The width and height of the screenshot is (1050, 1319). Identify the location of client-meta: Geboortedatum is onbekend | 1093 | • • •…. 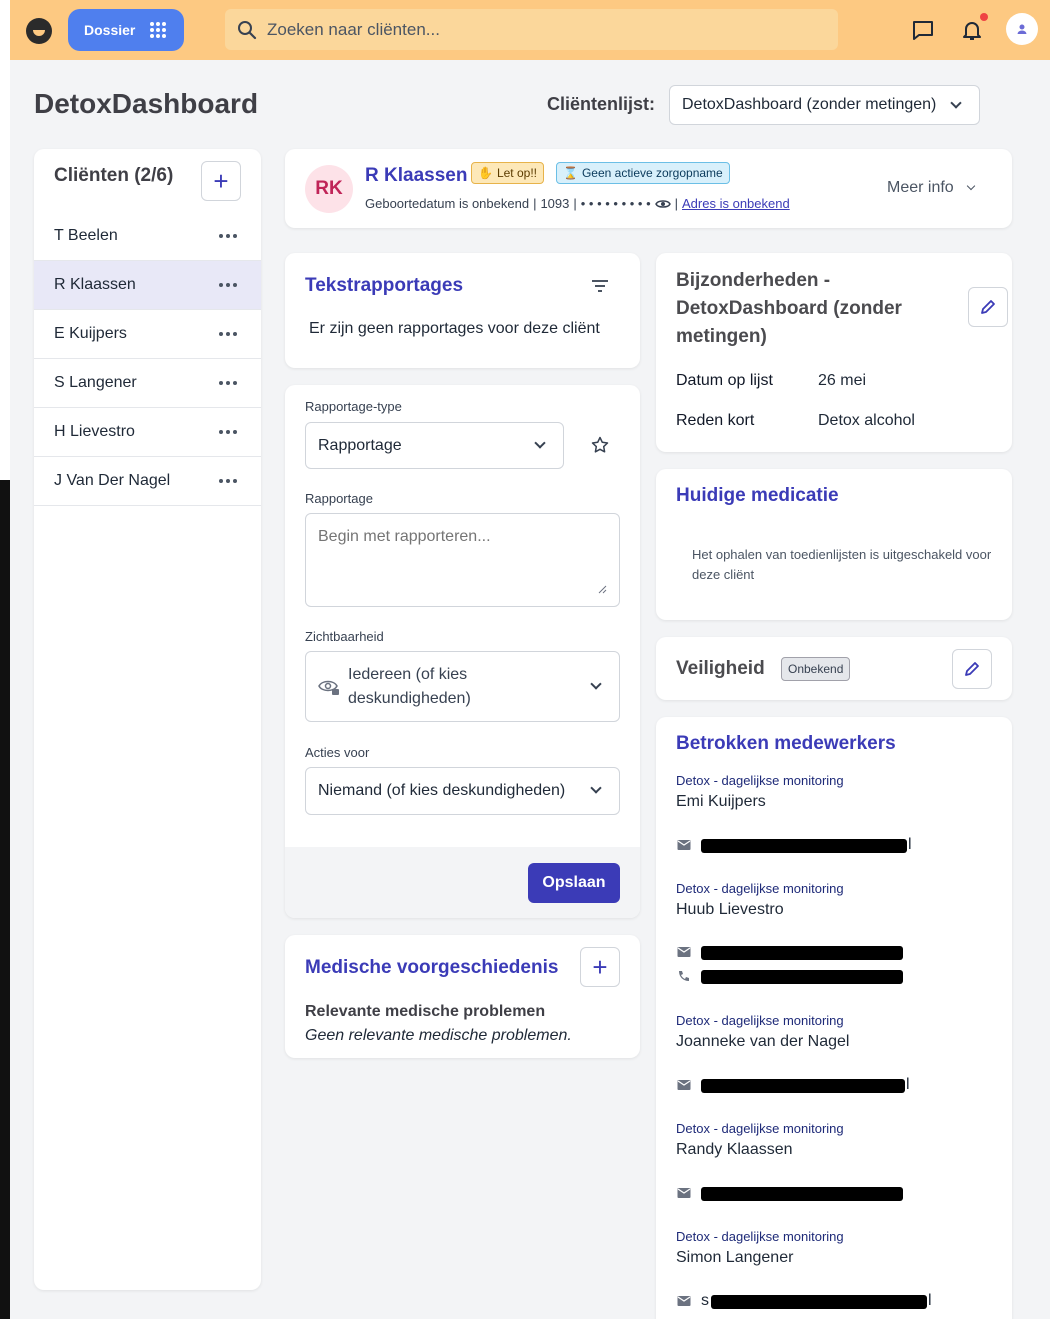
(577, 203).